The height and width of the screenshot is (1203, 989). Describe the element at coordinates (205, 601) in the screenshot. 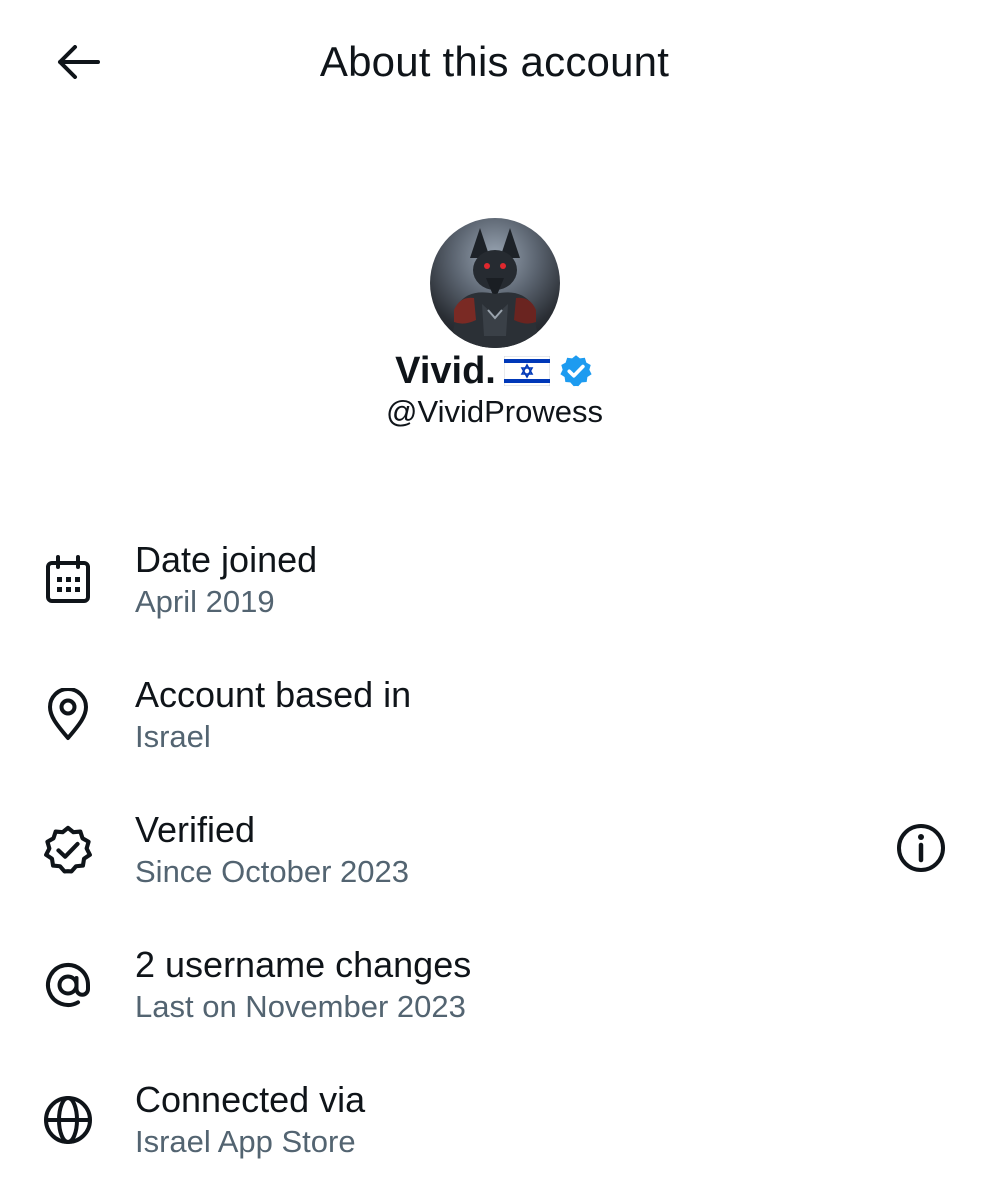

I see `detail-value: April 2019` at that location.